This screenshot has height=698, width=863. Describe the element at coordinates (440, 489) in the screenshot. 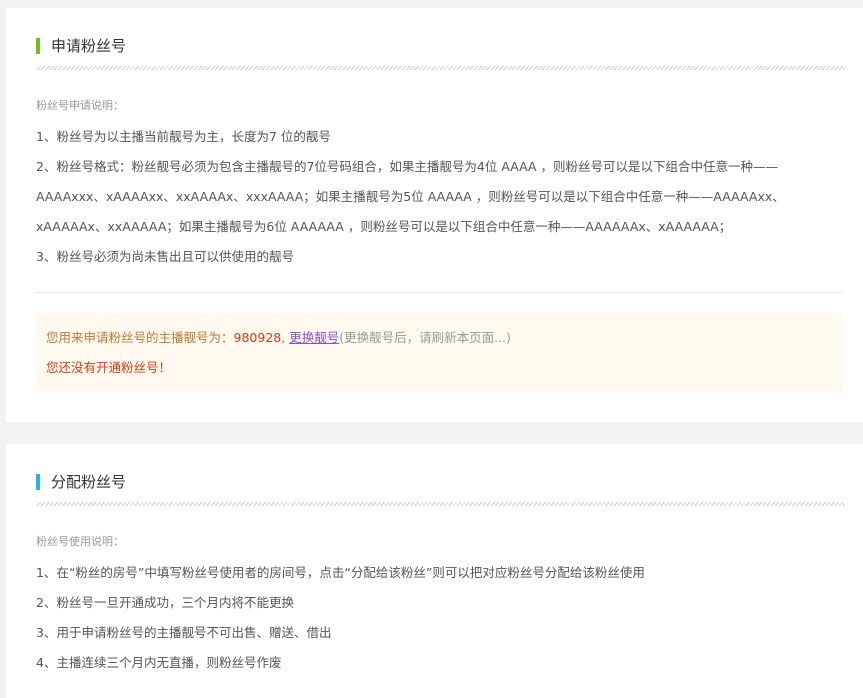

I see `section-header: 分配粉丝号` at that location.